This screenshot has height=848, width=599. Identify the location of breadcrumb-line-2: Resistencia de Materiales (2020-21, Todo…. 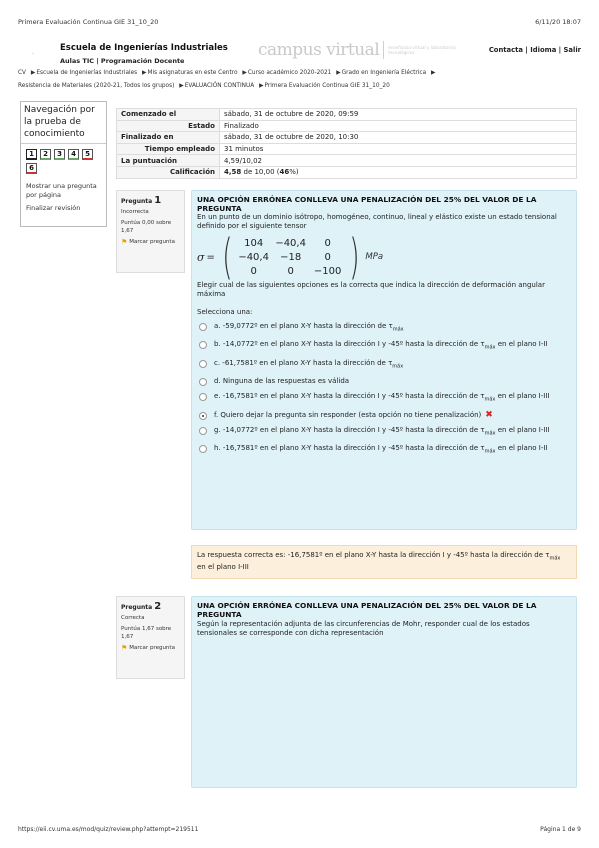
(299, 86).